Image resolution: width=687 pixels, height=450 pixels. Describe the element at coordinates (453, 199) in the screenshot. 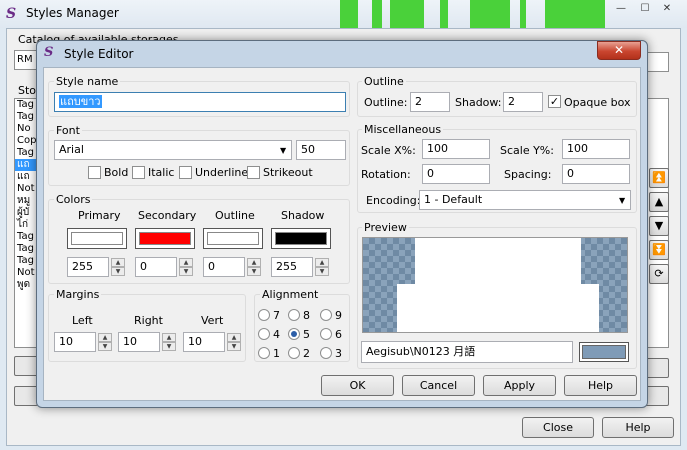

I see `encoding-value: 1 - Default` at that location.